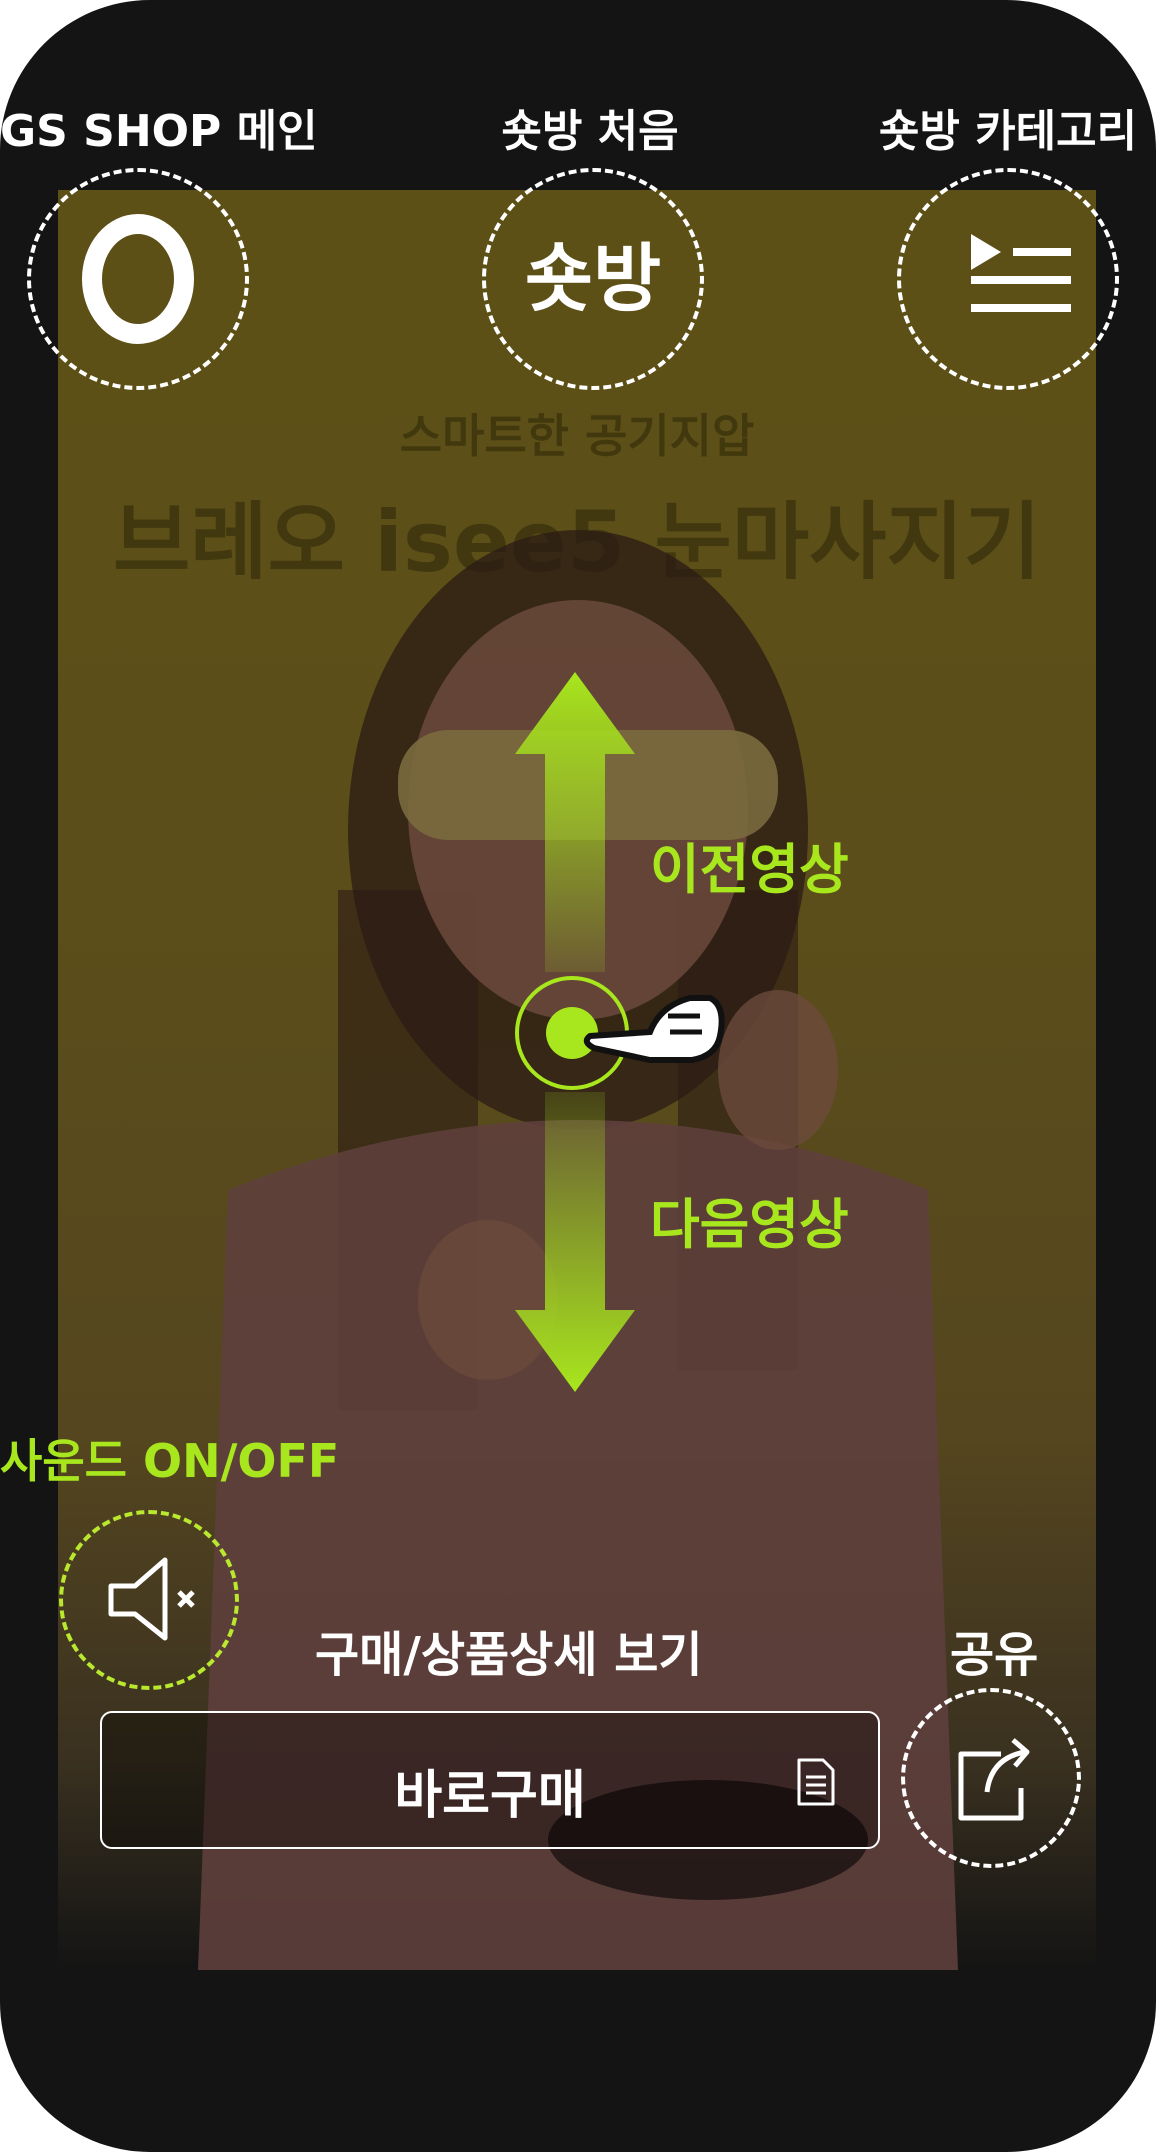 Image resolution: width=1156 pixels, height=2152 pixels. Describe the element at coordinates (490, 1796) in the screenshot. I see `buy-now-label: 바로구매` at that location.